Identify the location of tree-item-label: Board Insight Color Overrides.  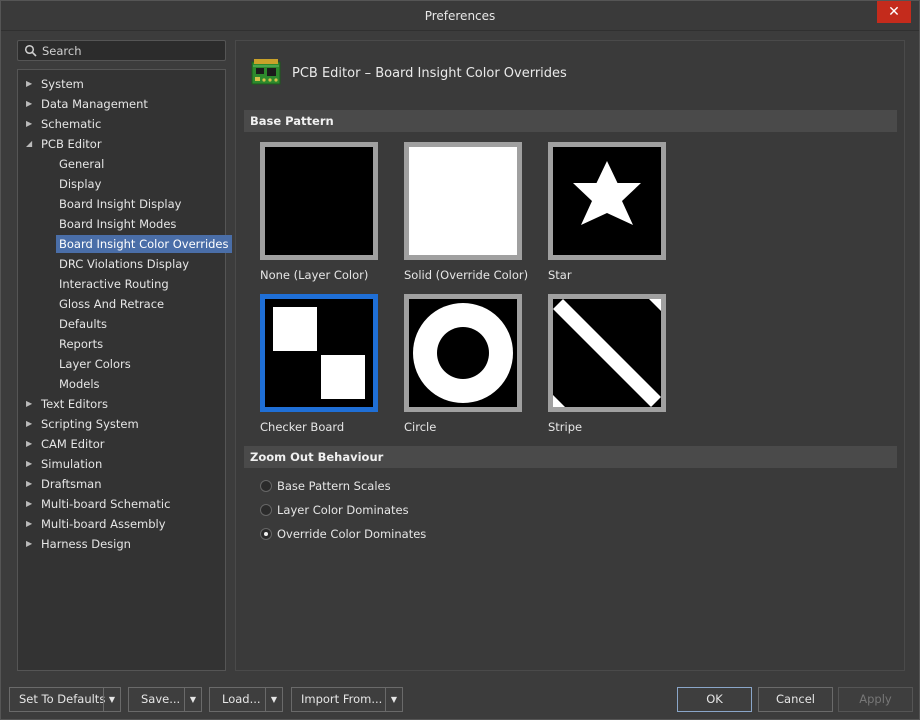
(144, 244).